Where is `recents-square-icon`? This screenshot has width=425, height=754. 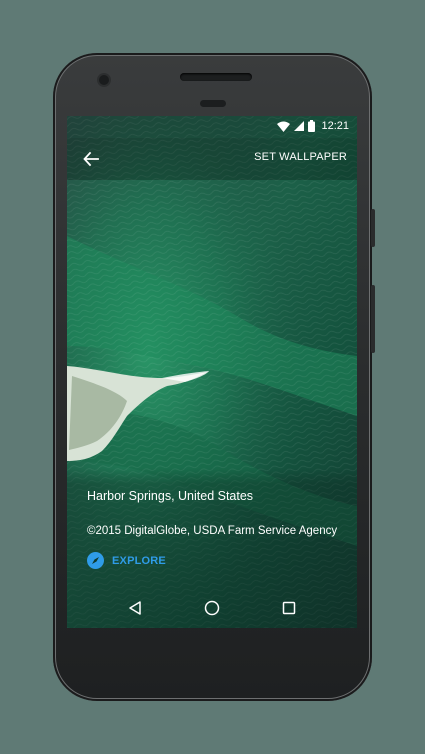
recents-square-icon is located at coordinates (288, 608).